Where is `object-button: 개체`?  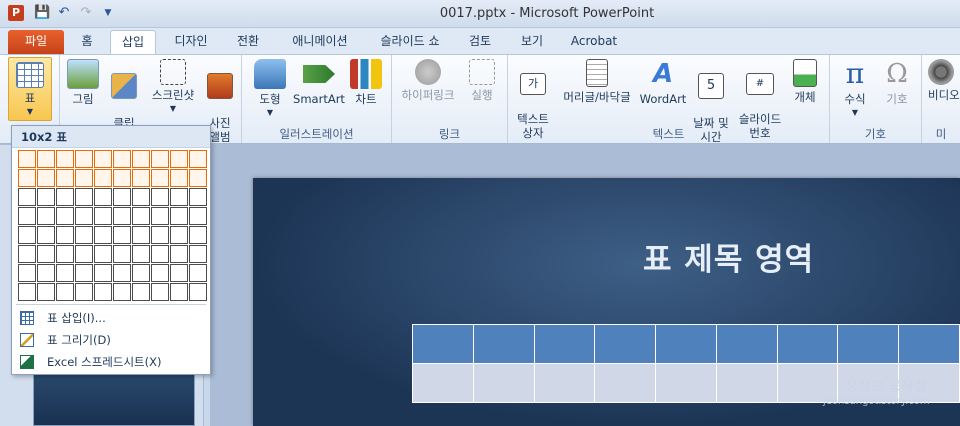 object-button: 개체 is located at coordinates (805, 81).